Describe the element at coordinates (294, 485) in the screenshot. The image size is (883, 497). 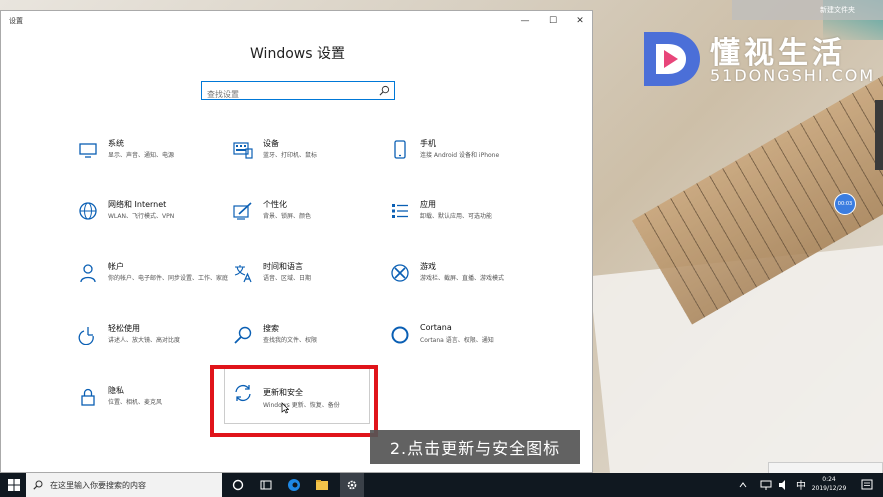
I see `edge-browser-icon` at that location.